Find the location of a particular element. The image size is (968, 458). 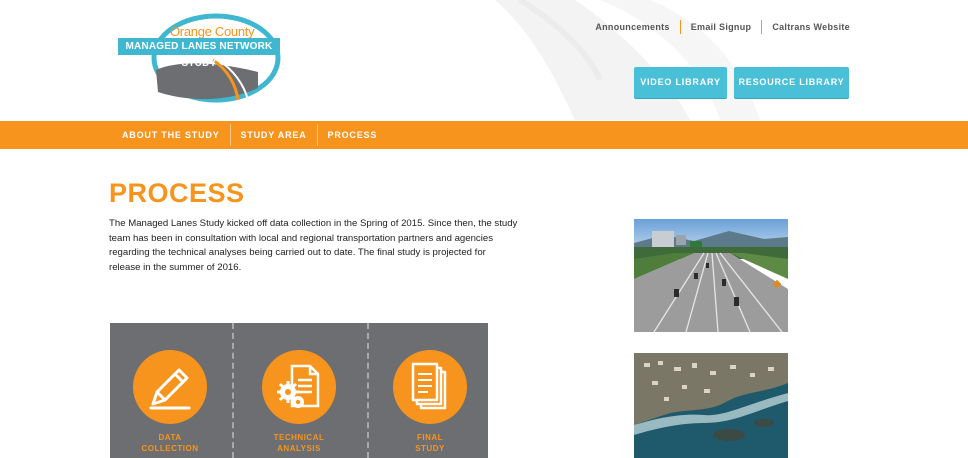

nav-item-study-area: STUDY AREA is located at coordinates (274, 135).